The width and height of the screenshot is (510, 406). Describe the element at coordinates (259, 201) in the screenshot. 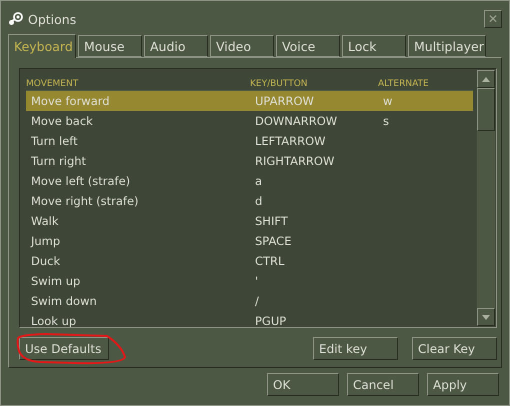

I see `table-cell-text: d` at that location.